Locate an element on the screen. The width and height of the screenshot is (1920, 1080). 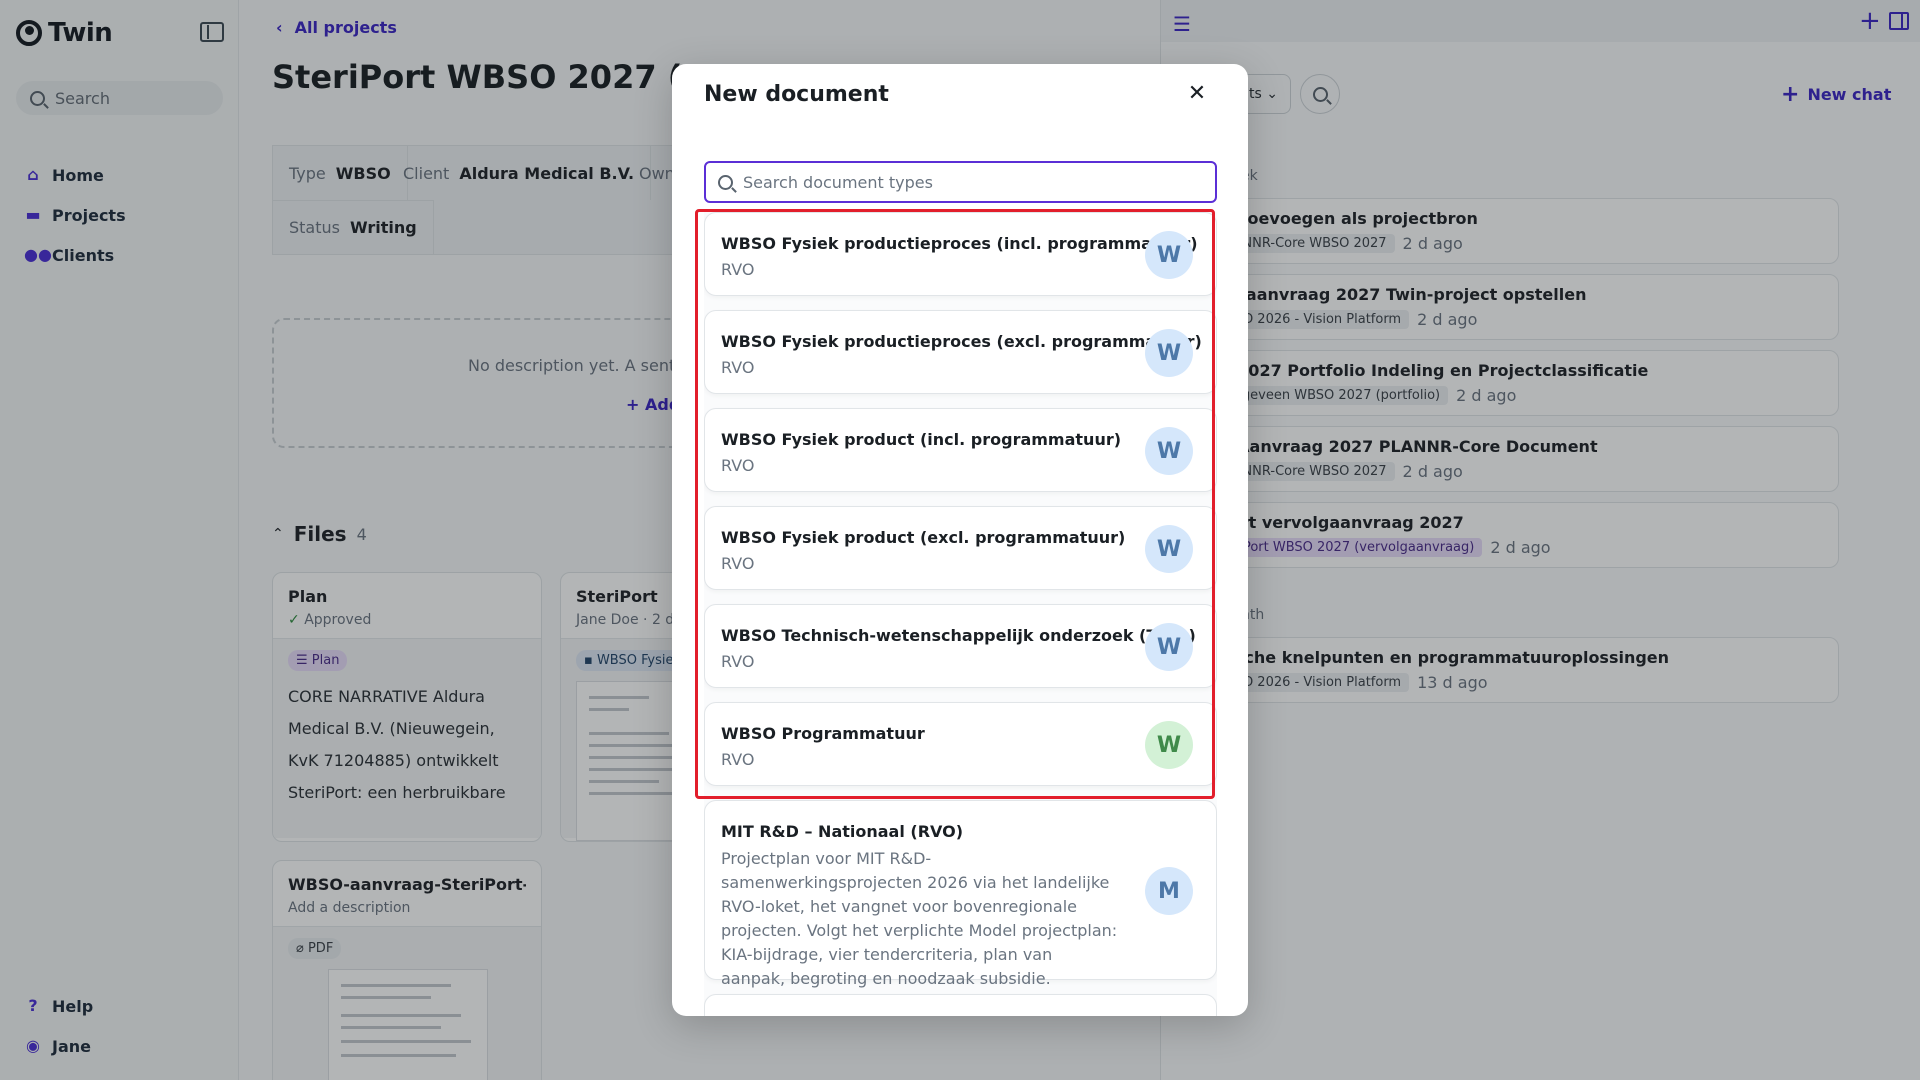
document-type-search-input is located at coordinates (973, 182).